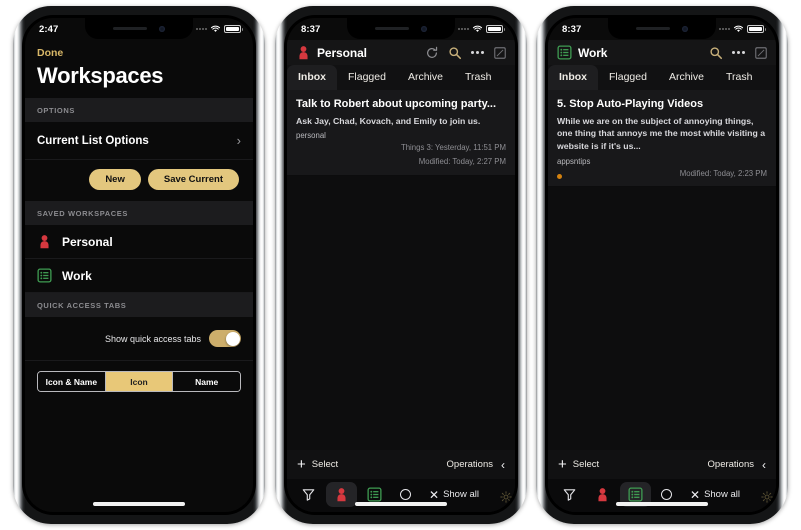 This screenshot has width=801, height=530. I want to click on workspace-item-work: Work, so click(139, 276).